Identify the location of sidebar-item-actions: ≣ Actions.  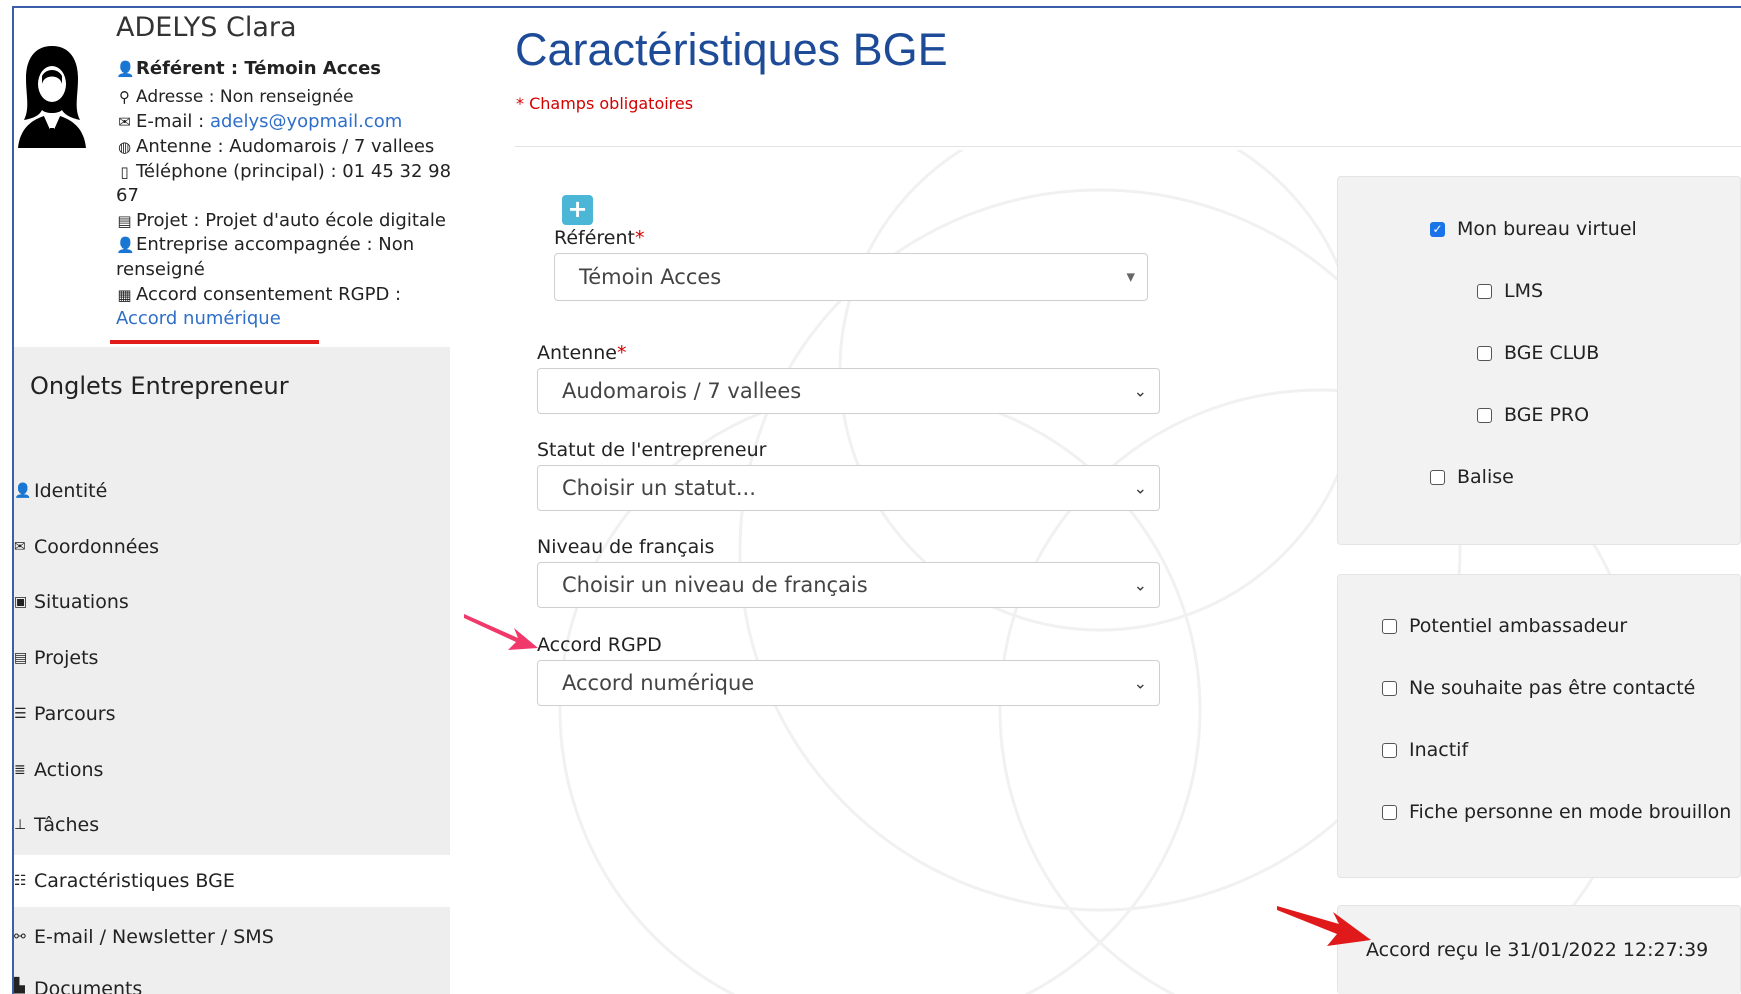
(232, 770).